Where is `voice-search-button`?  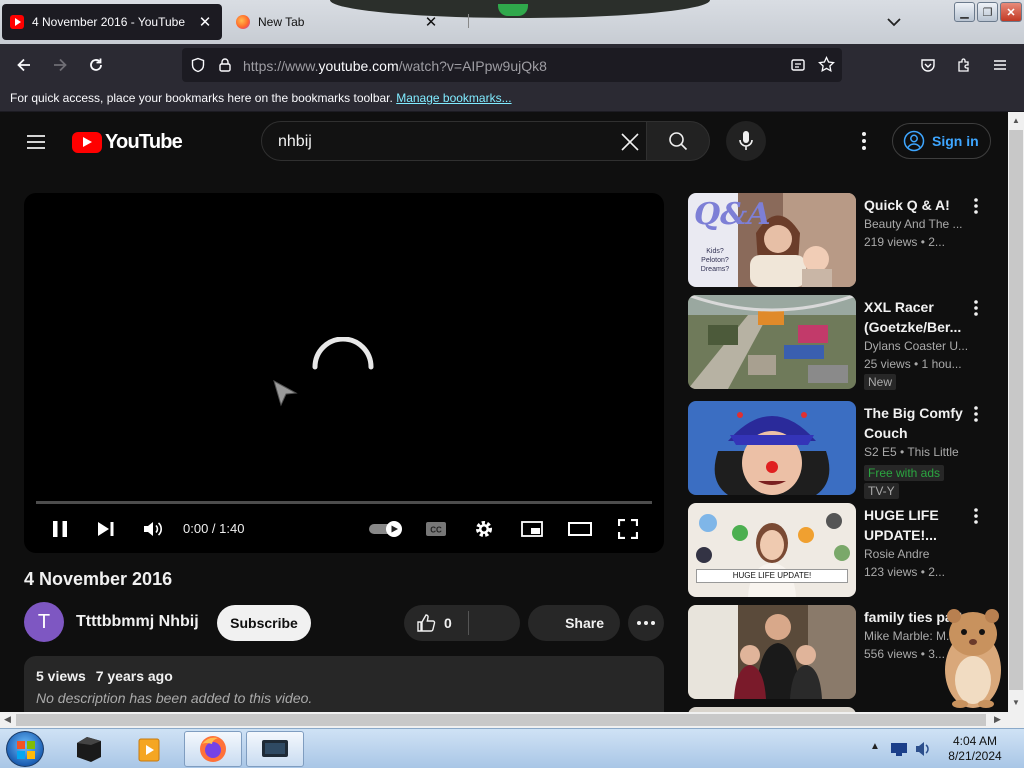
voice-search-button is located at coordinates (746, 141).